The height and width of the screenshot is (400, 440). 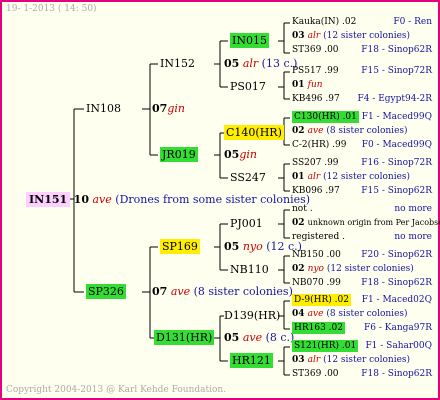 What do you see at coordinates (396, 145) in the screenshot?
I see `gen4-dam-line-2: F0 - Maced99Q` at bounding box center [396, 145].